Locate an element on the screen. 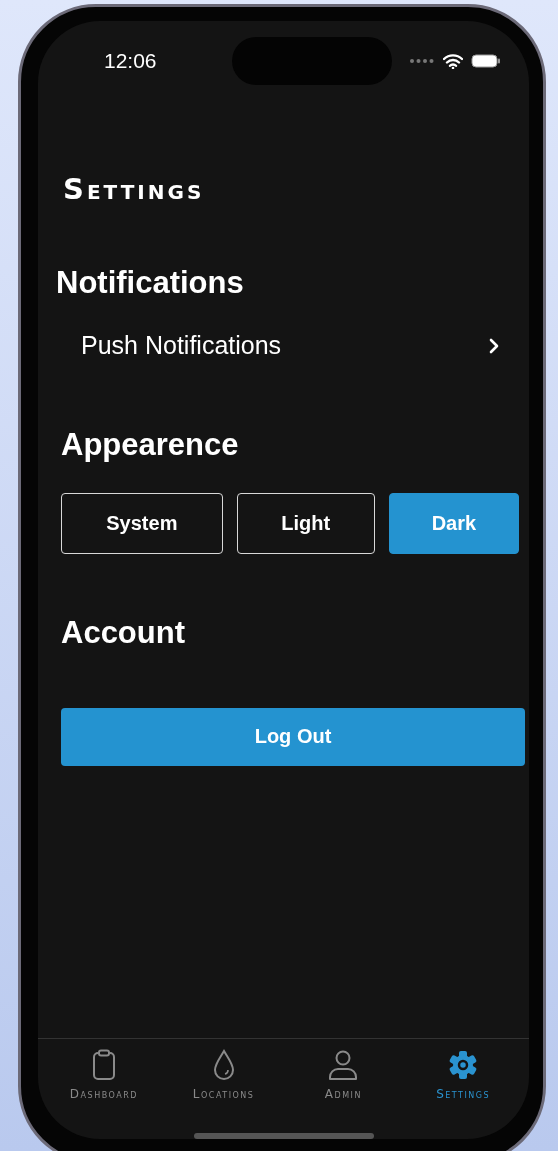  wifi-icon is located at coordinates (453, 61).